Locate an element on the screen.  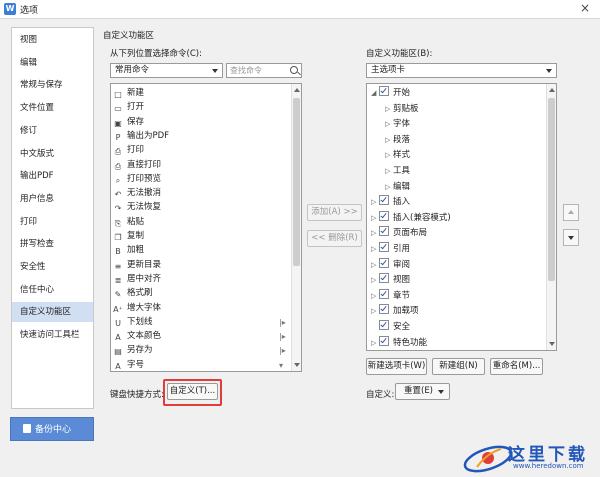
ribbon-tab-node: ◢ 开始 is located at coordinates (390, 93).